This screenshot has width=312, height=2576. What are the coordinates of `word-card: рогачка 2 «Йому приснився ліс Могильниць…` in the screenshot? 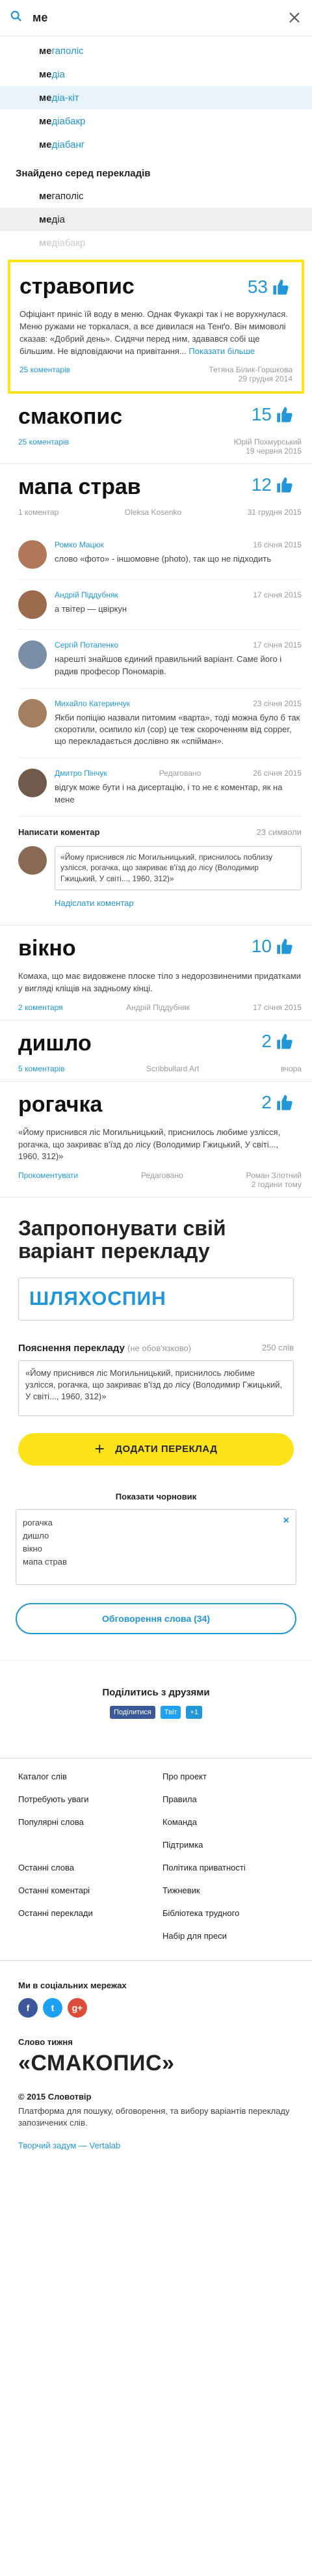 It's located at (156, 1140).